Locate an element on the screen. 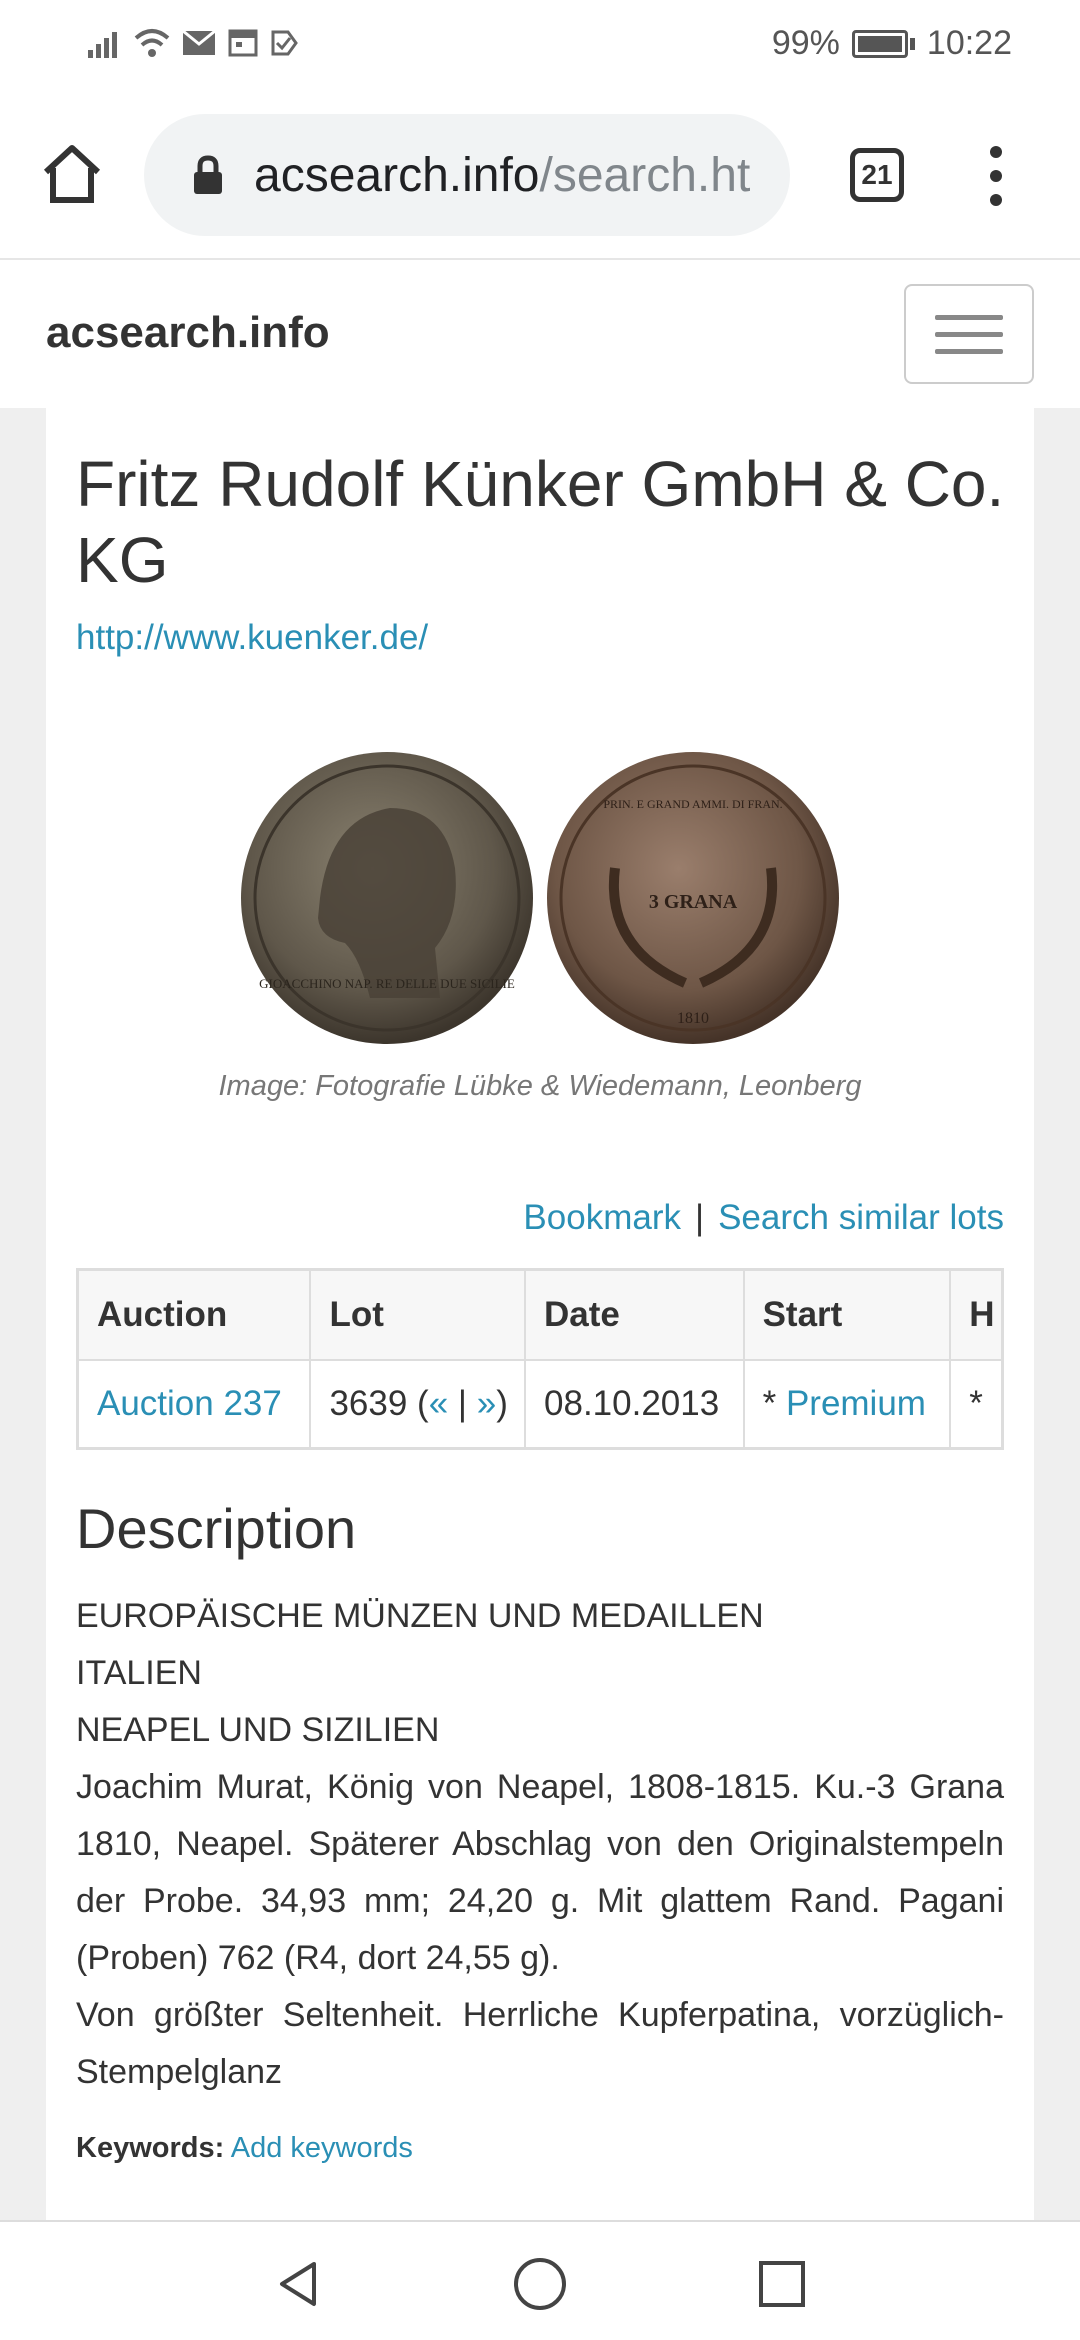 This screenshot has height=2340, width=1080. description-title: Description is located at coordinates (216, 1528).